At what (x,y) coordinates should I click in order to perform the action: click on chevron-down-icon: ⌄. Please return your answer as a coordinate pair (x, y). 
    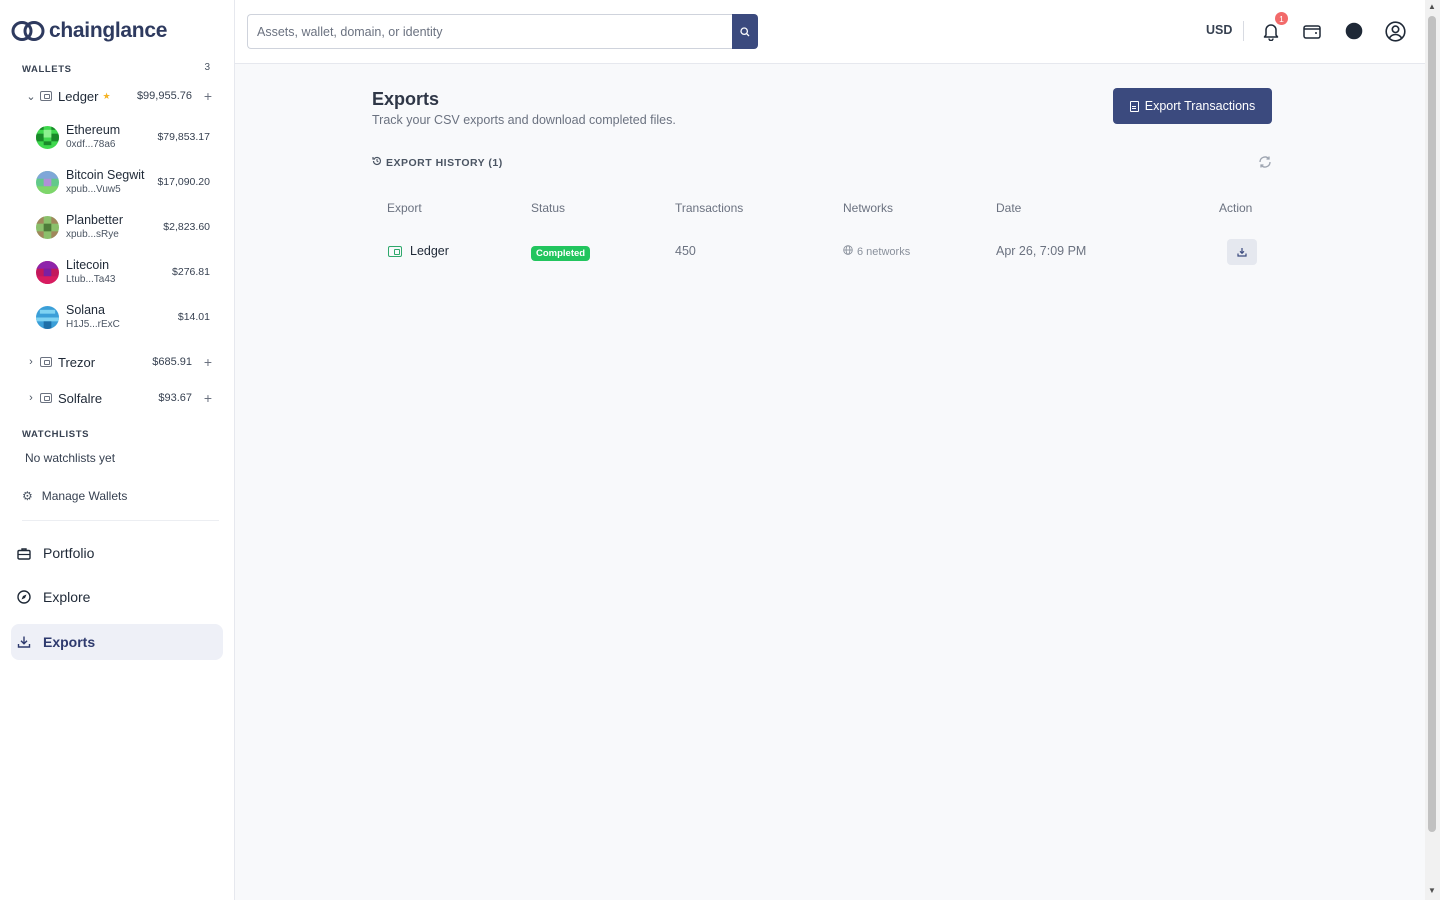
    Looking at the image, I should click on (31, 96).